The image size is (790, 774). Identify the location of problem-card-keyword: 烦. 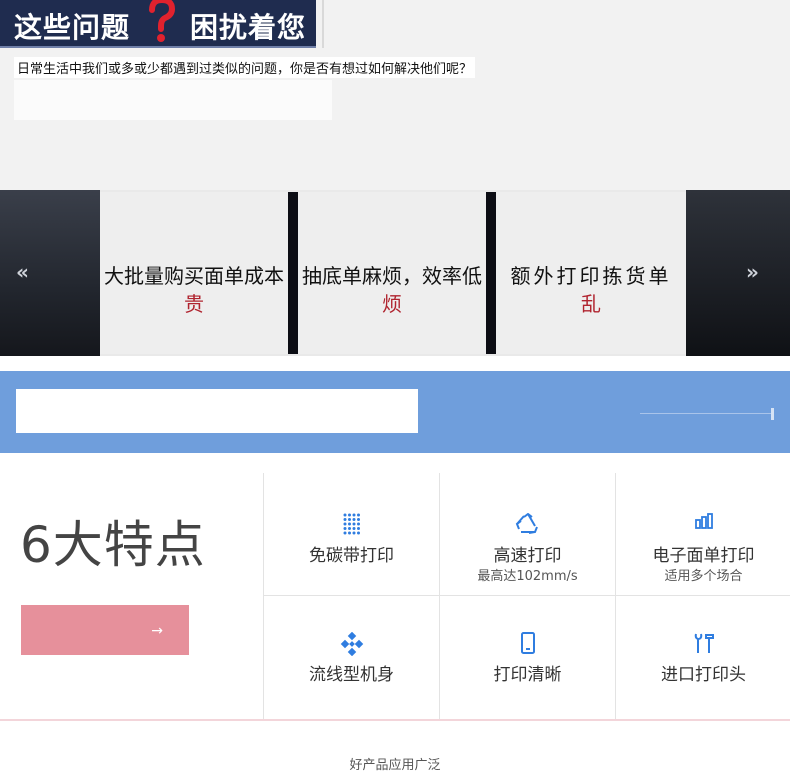
(392, 304).